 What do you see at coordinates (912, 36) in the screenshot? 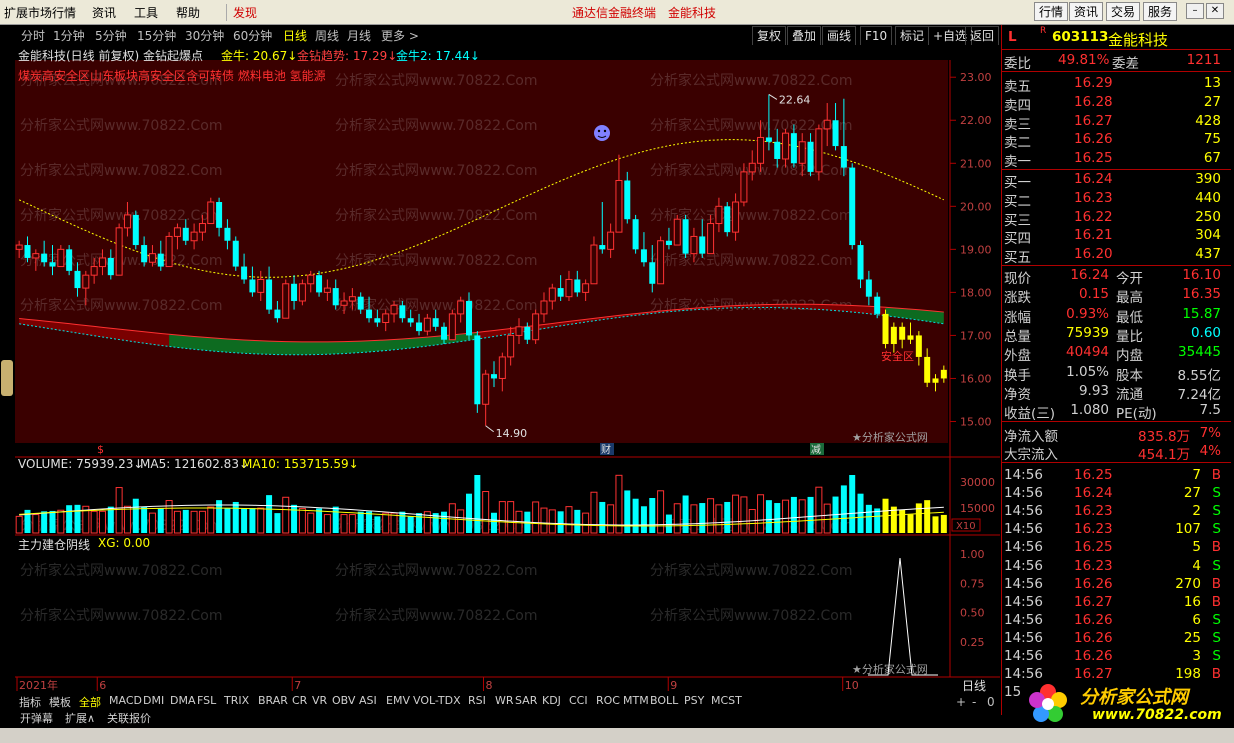
I see `mark-button: 标记` at bounding box center [912, 36].